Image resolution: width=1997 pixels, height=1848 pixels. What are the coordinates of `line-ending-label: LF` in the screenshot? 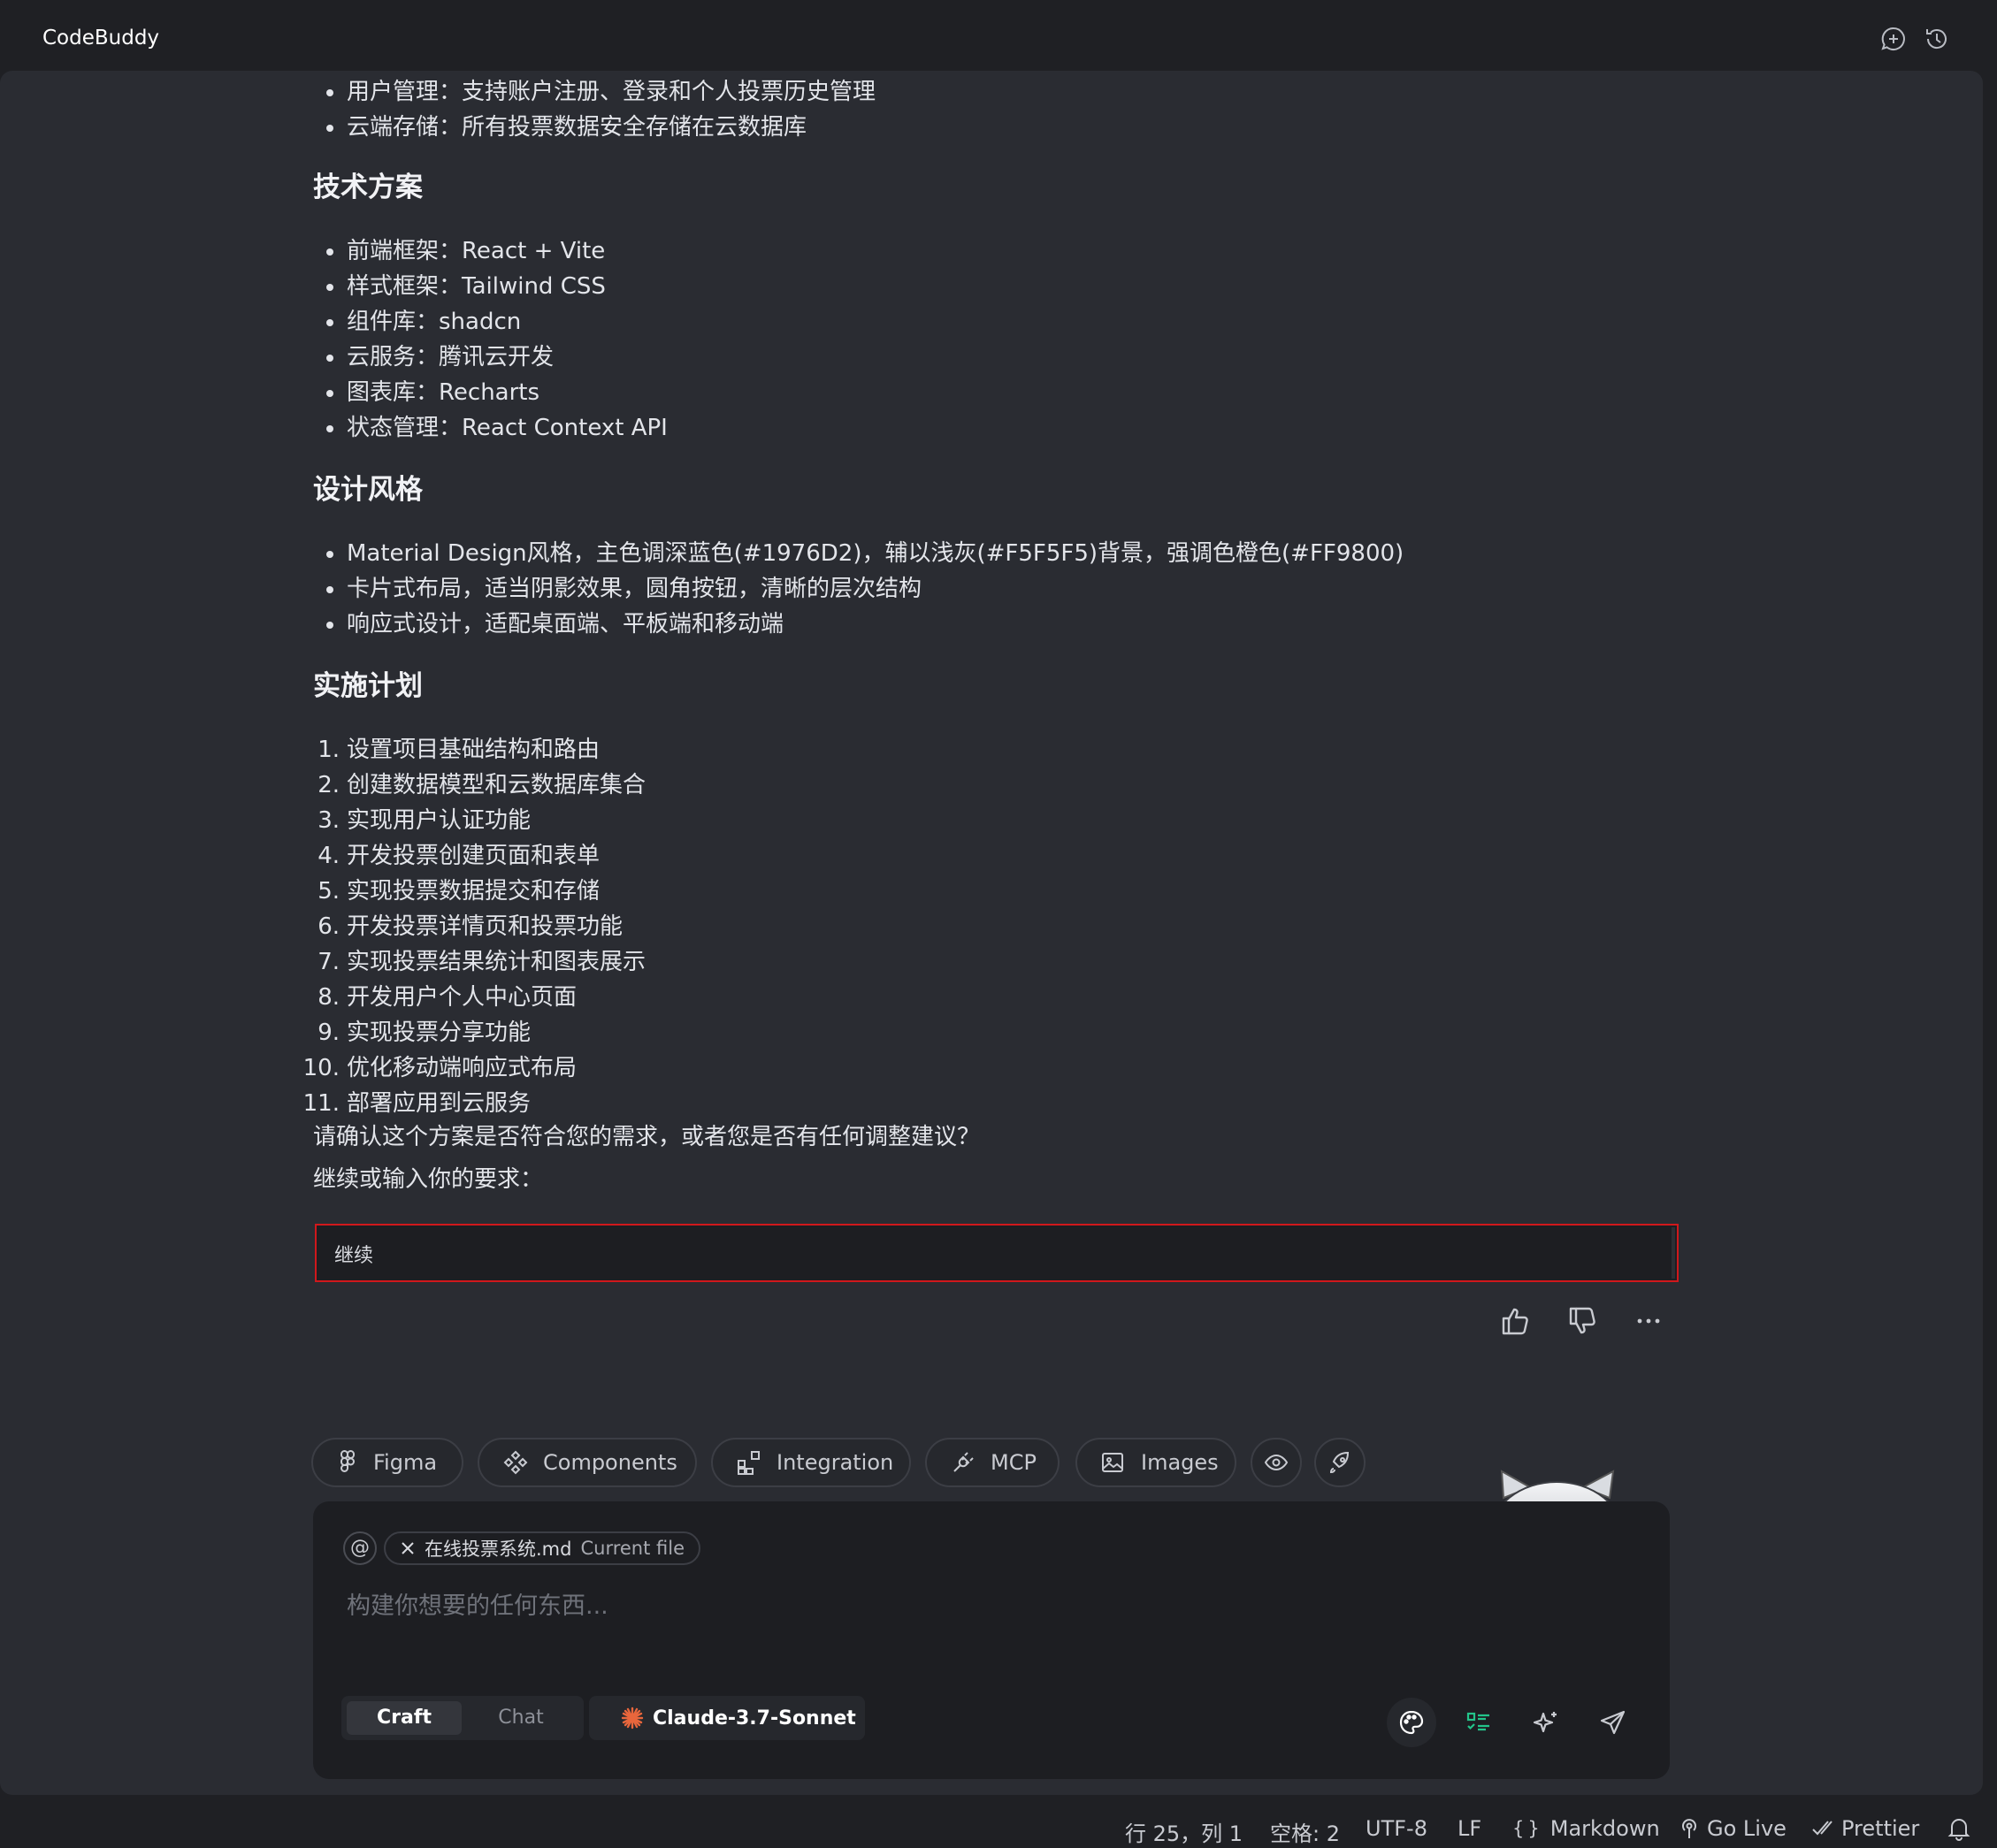 It's located at (1470, 1828).